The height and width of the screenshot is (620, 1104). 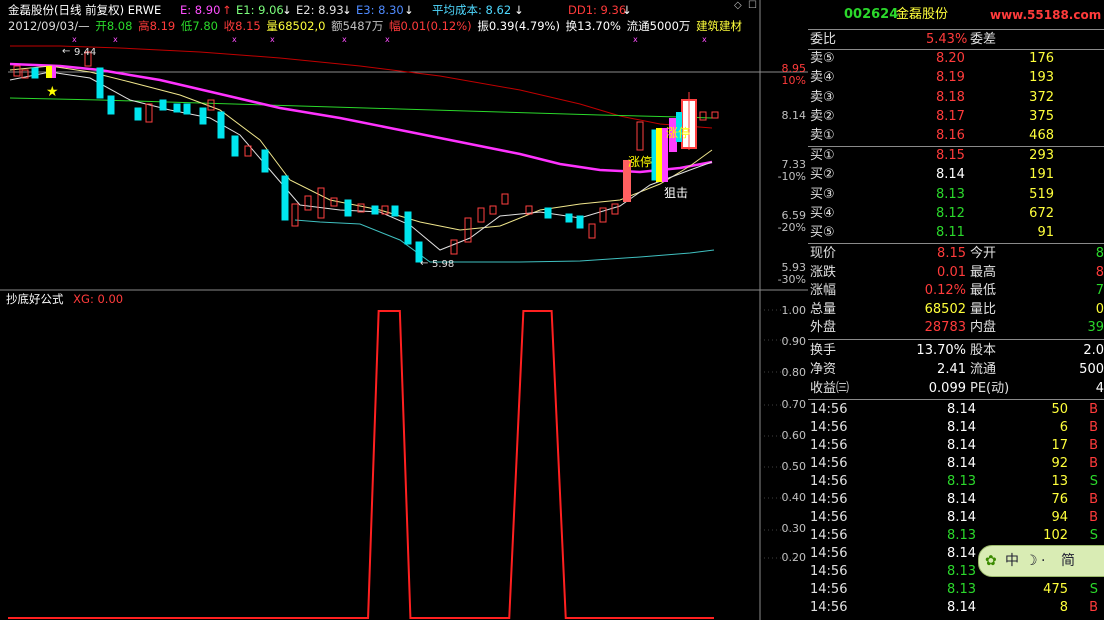 I want to click on stat-label: 内盘, so click(x=983, y=328).